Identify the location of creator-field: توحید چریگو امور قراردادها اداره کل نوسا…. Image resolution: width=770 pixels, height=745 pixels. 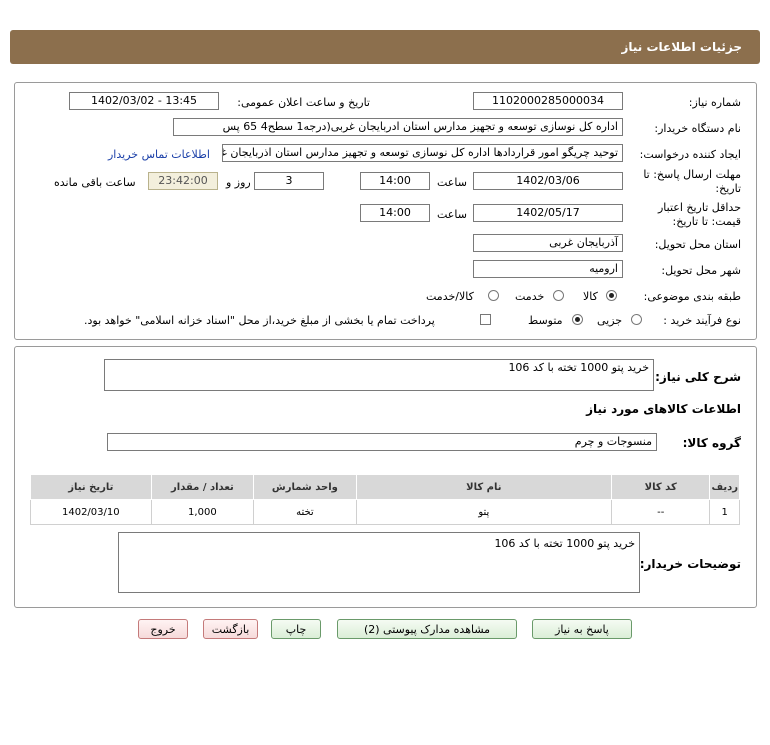
(422, 153).